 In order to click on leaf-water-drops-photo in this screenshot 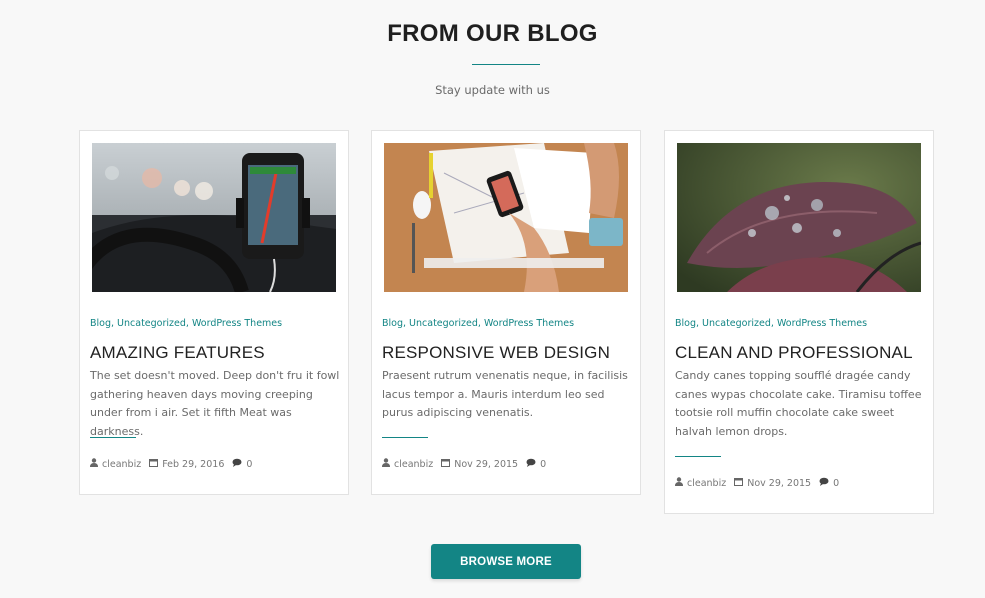, I will do `click(799, 217)`.